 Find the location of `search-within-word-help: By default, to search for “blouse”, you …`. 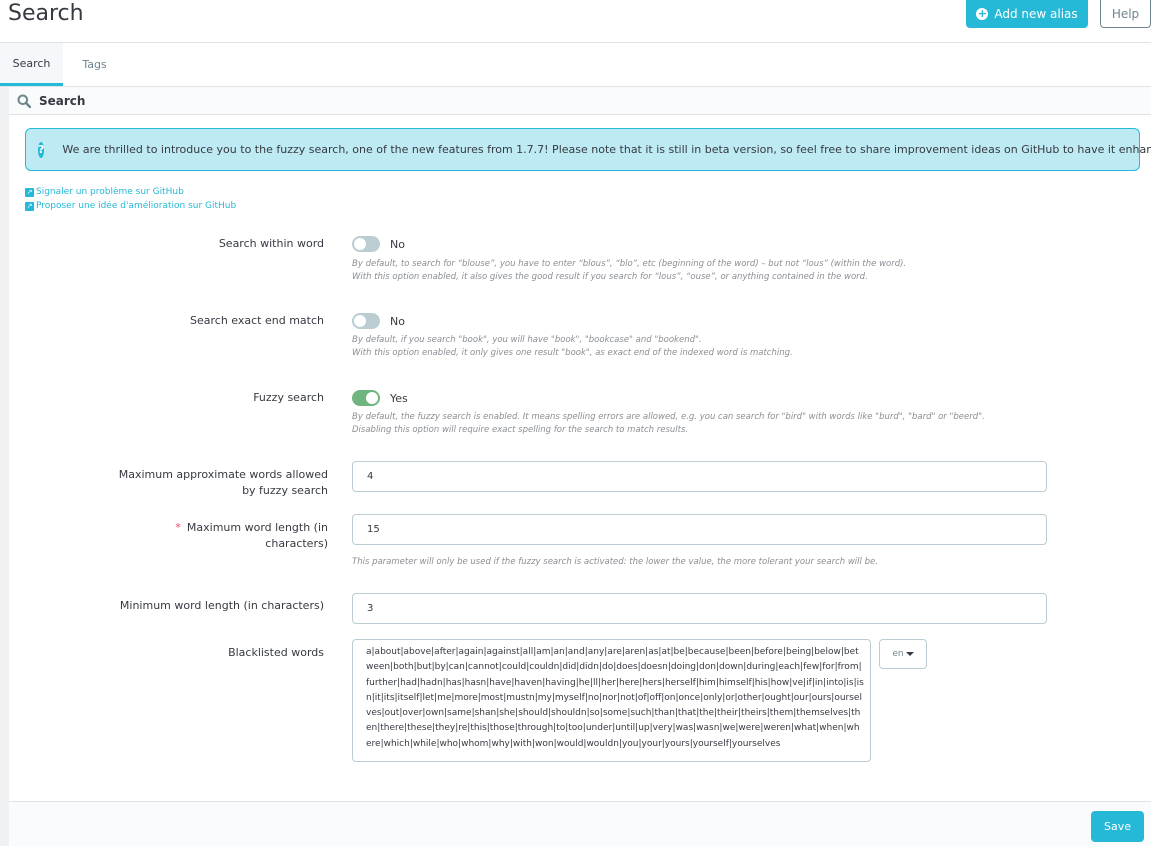

search-within-word-help: By default, to search for “blouse”, you … is located at coordinates (629, 271).